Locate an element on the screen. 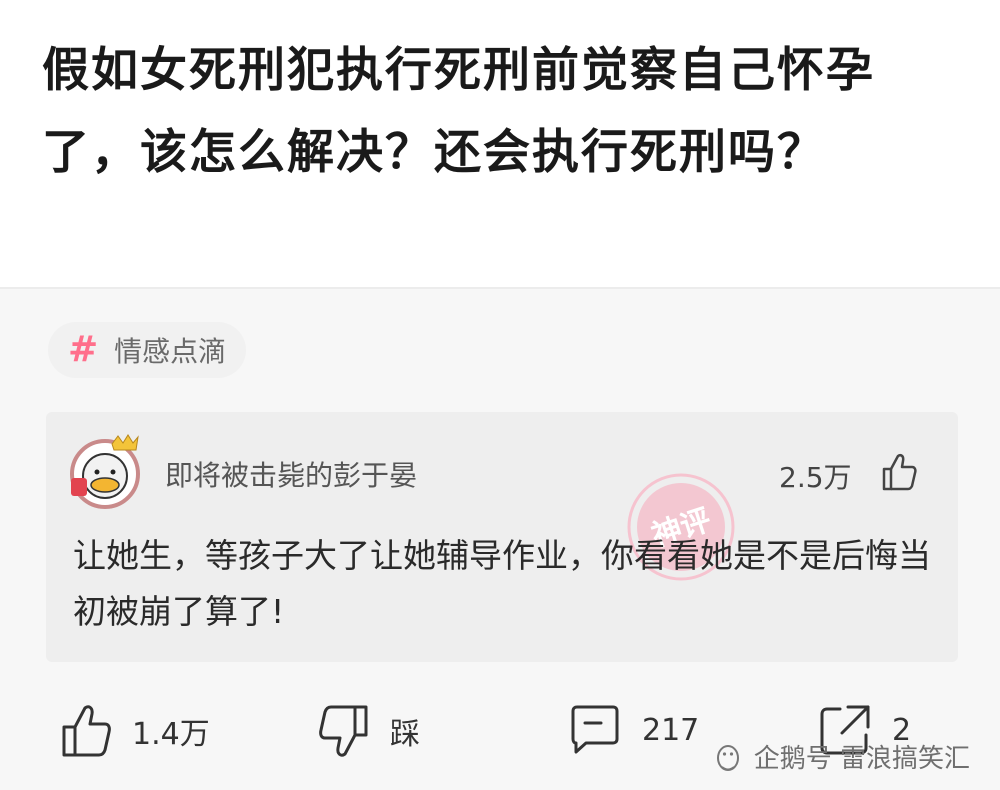 This screenshot has height=790, width=1000. comment-icon is located at coordinates (595, 729).